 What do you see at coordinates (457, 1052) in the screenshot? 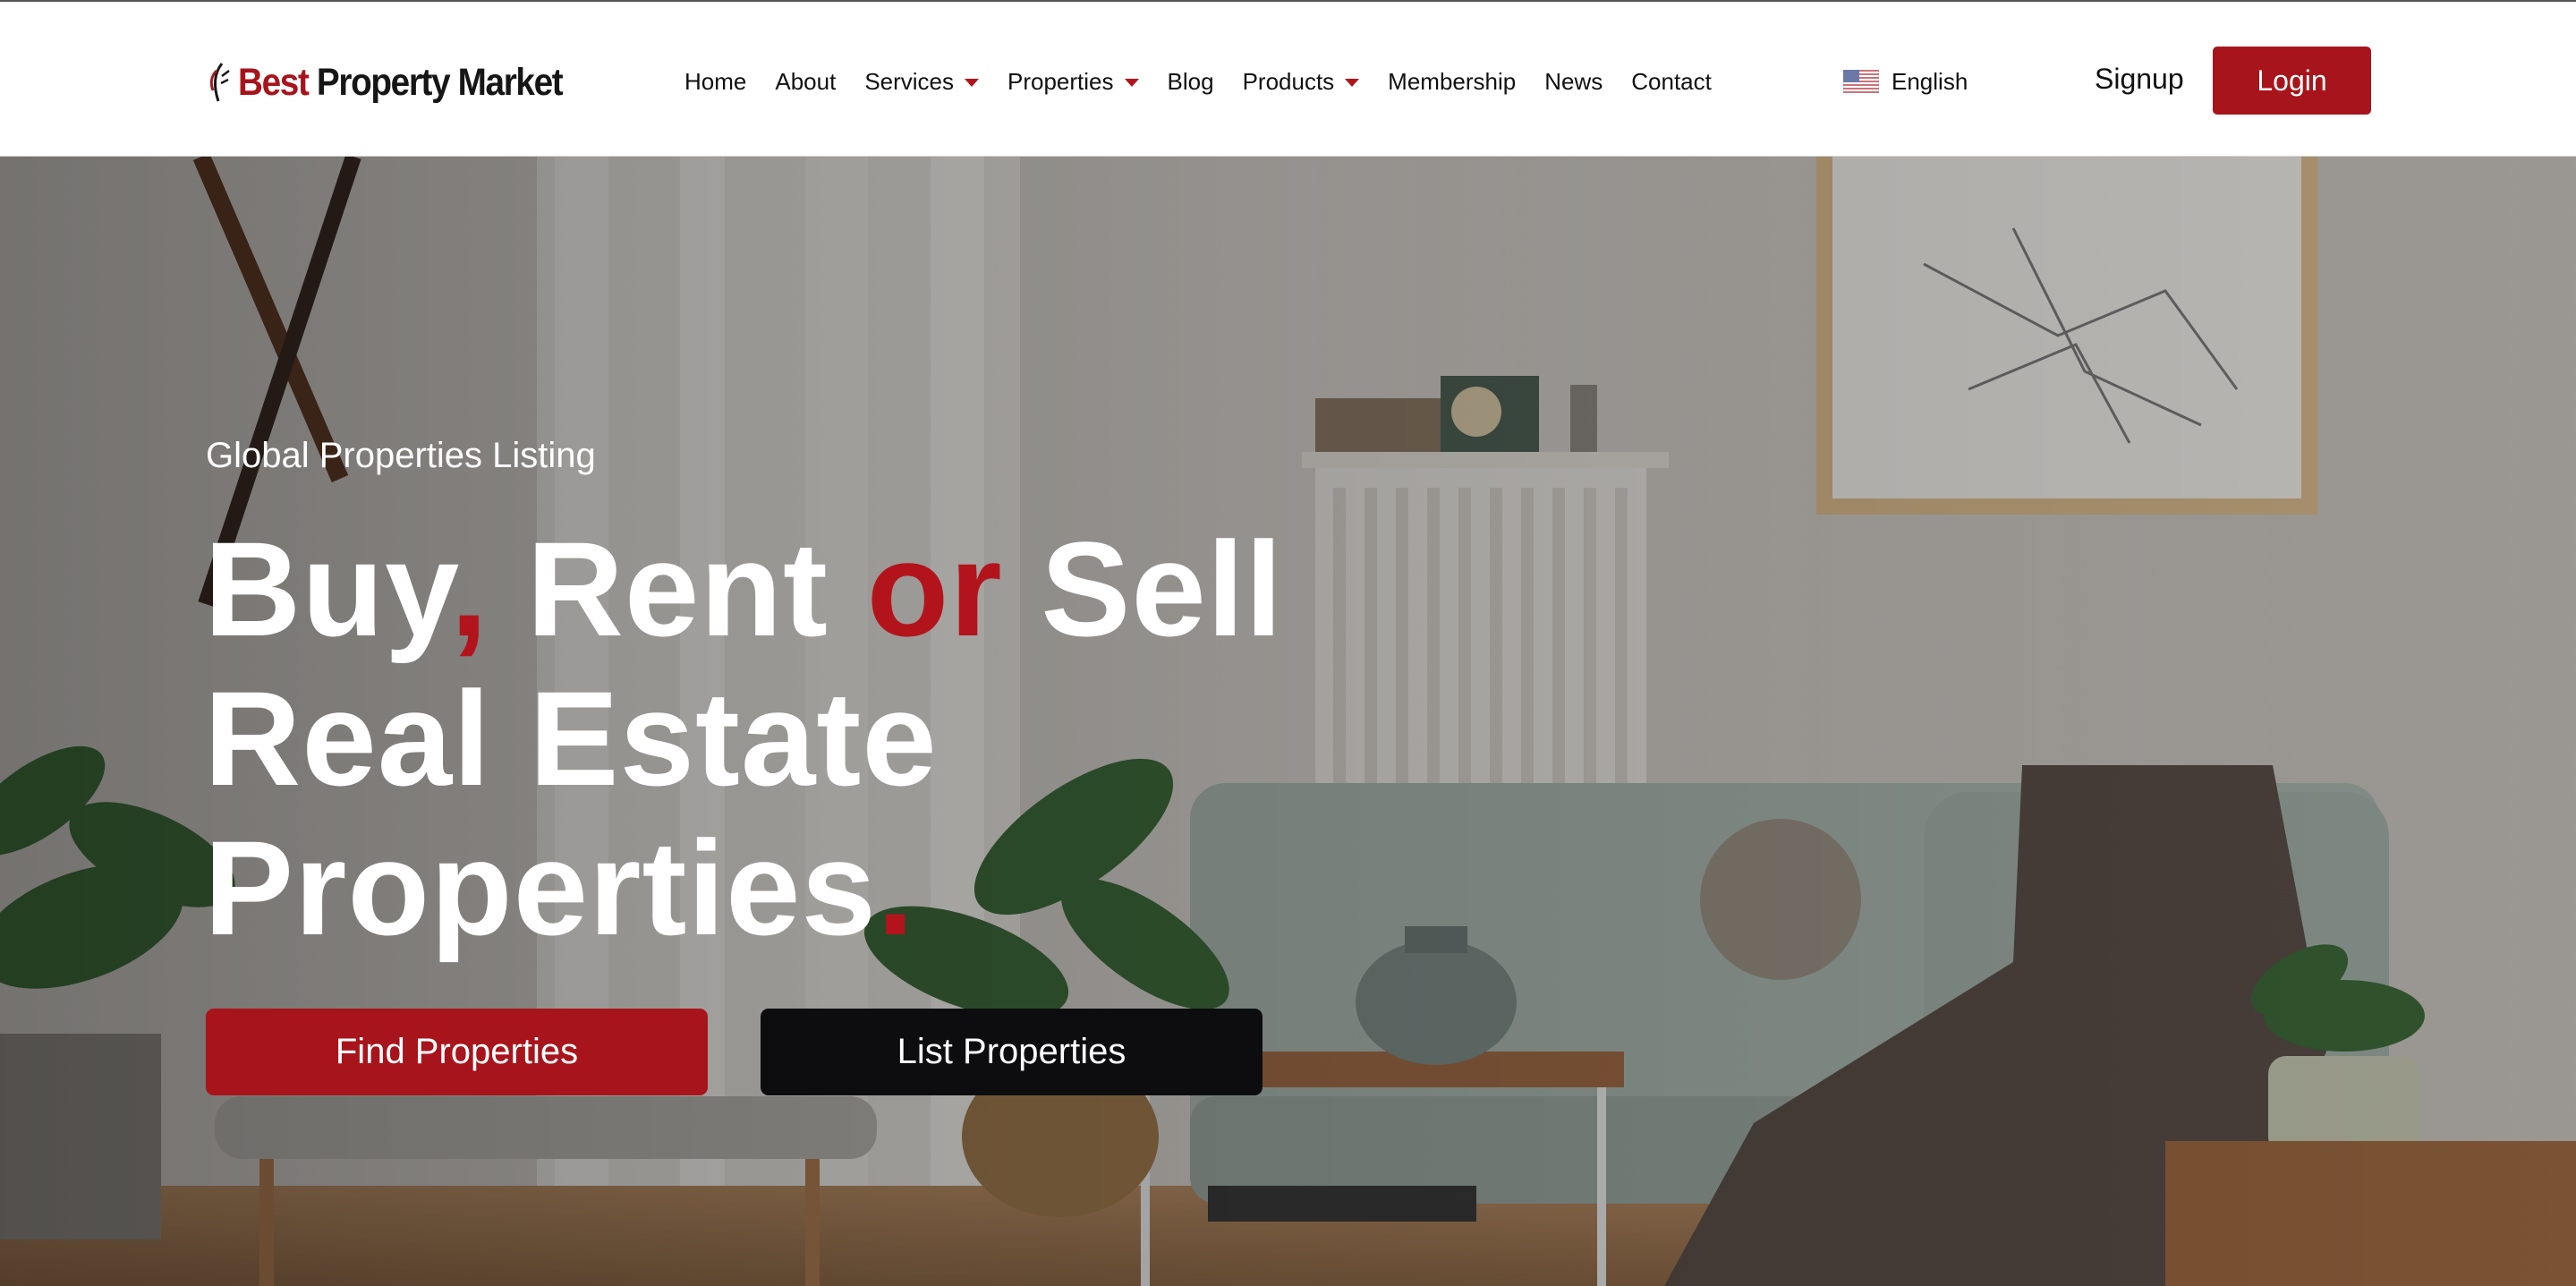
I see `find-properties-button: Find Properties` at bounding box center [457, 1052].